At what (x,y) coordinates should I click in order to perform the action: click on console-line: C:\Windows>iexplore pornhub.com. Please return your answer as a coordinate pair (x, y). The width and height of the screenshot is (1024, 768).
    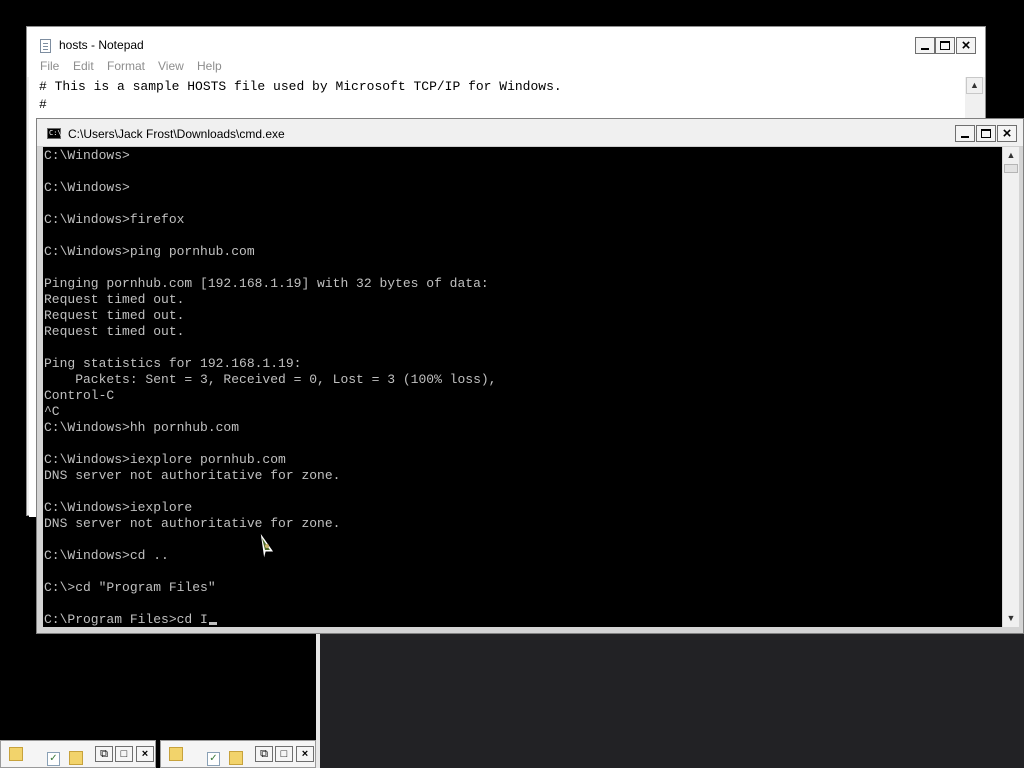
    Looking at the image, I should click on (165, 459).